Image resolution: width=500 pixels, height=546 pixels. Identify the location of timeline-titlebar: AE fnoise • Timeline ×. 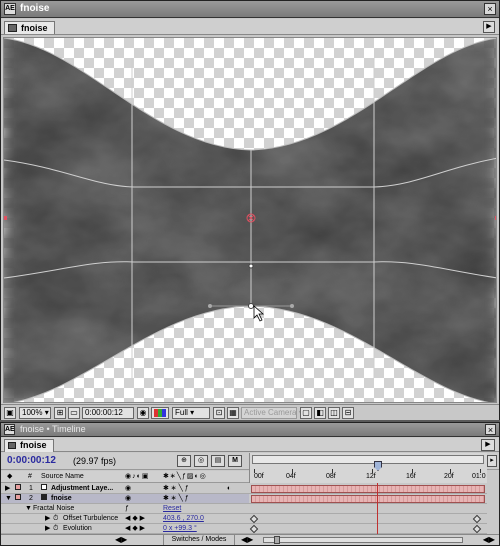
(250, 430).